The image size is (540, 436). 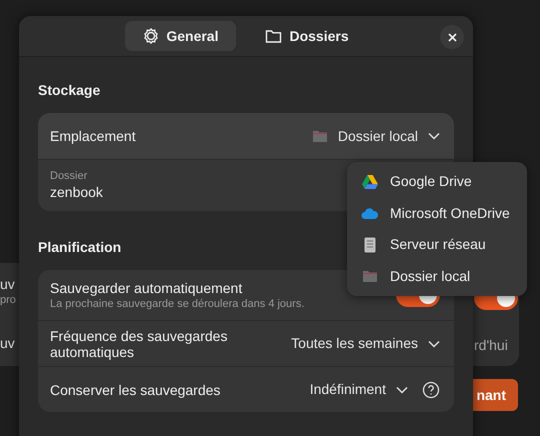 I want to click on dropdown-value: Indéfiniment, so click(x=348, y=389).